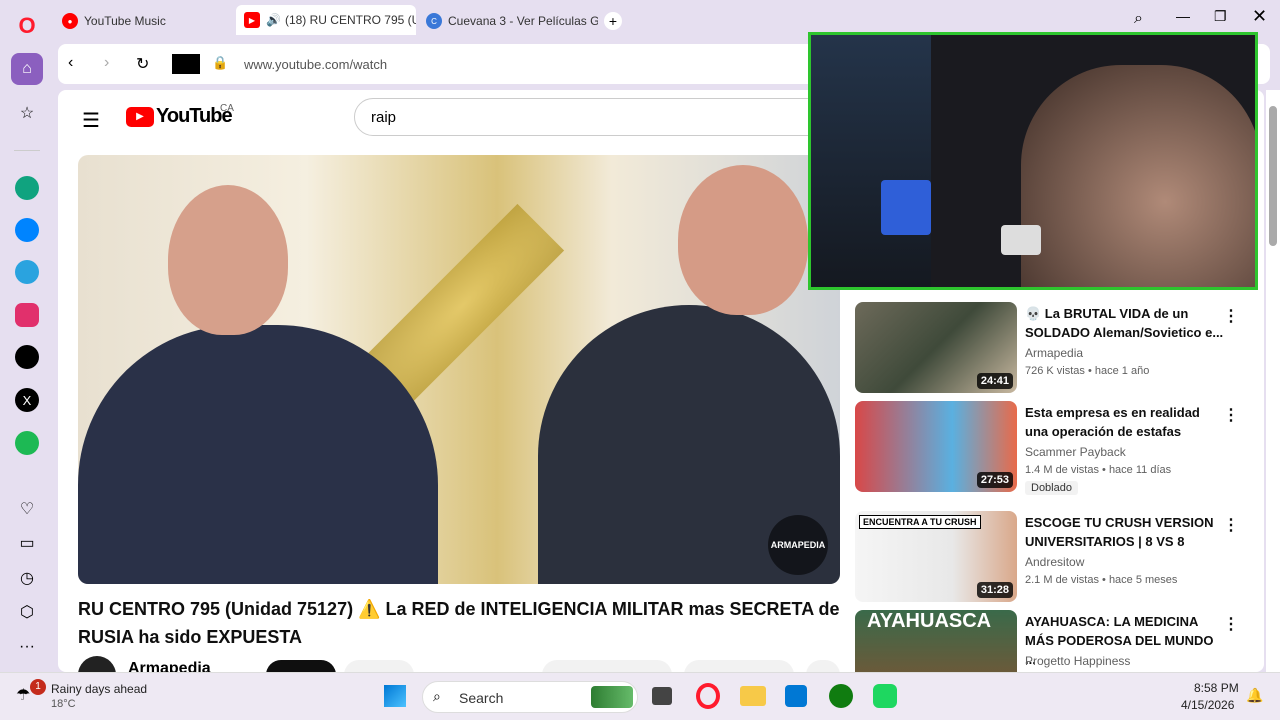  Describe the element at coordinates (228, 260) in the screenshot. I see `person-left-face` at that location.